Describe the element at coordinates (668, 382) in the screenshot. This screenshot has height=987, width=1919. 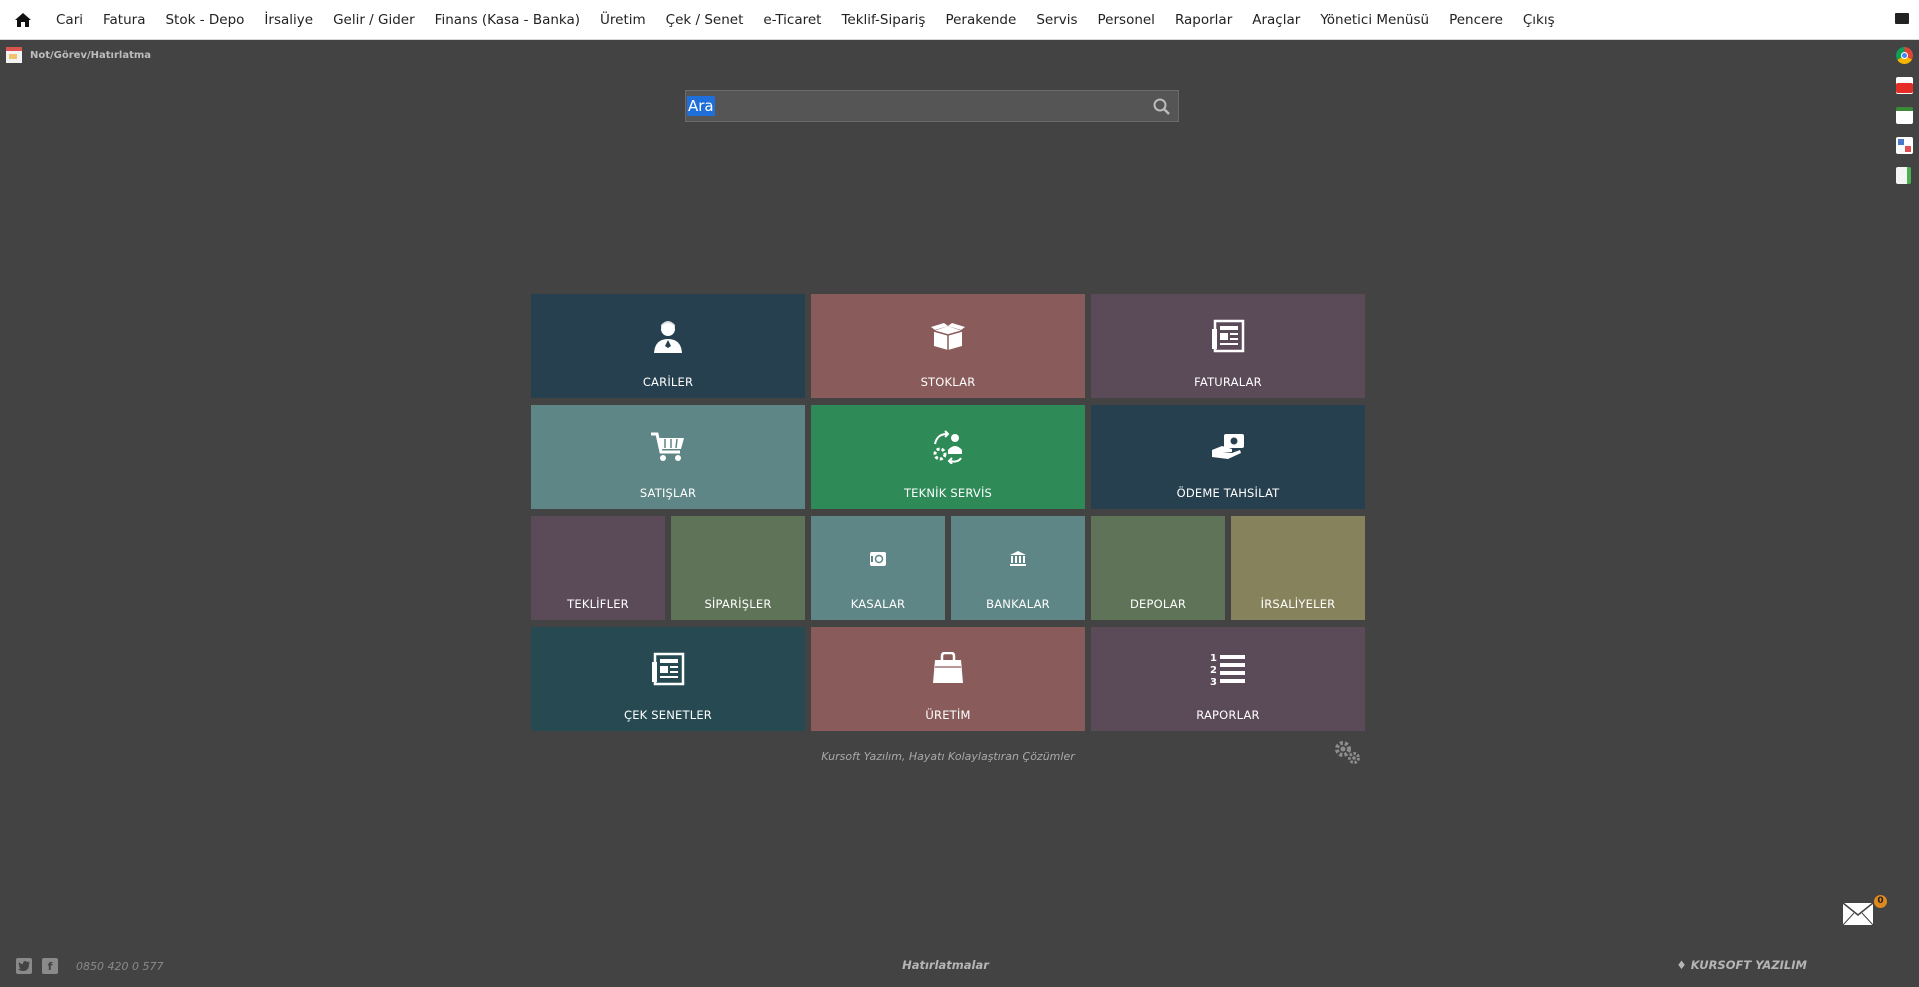
I see `tile-cariler-label: CARİLER` at that location.